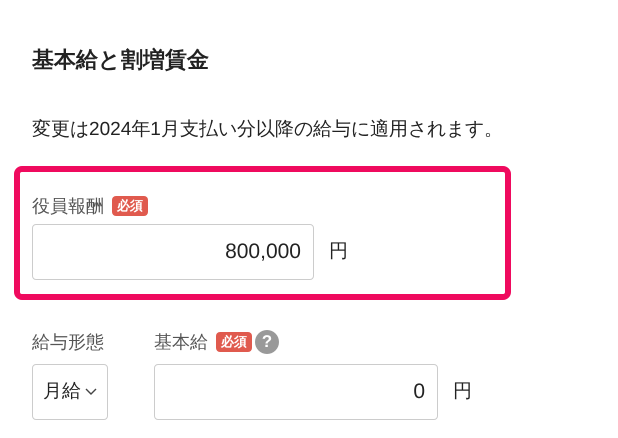 The width and height of the screenshot is (618, 438). What do you see at coordinates (70, 392) in the screenshot?
I see `pay-type-select: 月給` at bounding box center [70, 392].